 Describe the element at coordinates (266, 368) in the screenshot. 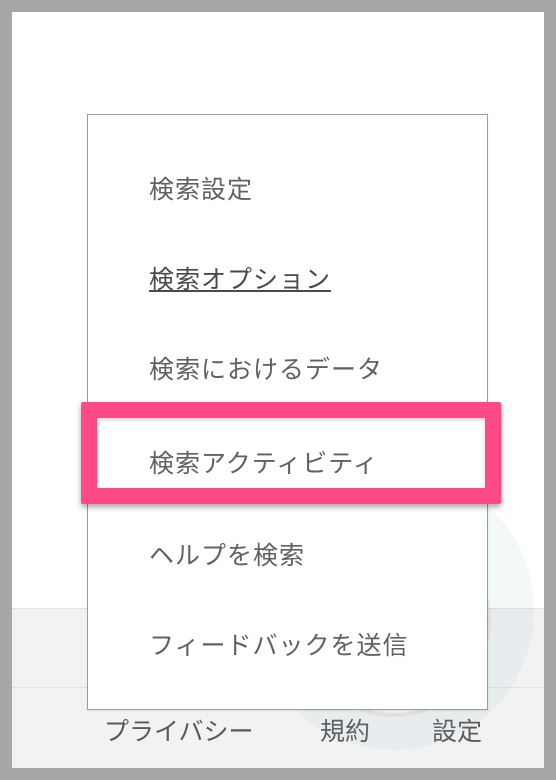

I see `menu-item-search-data: 検索におけるデータ` at that location.